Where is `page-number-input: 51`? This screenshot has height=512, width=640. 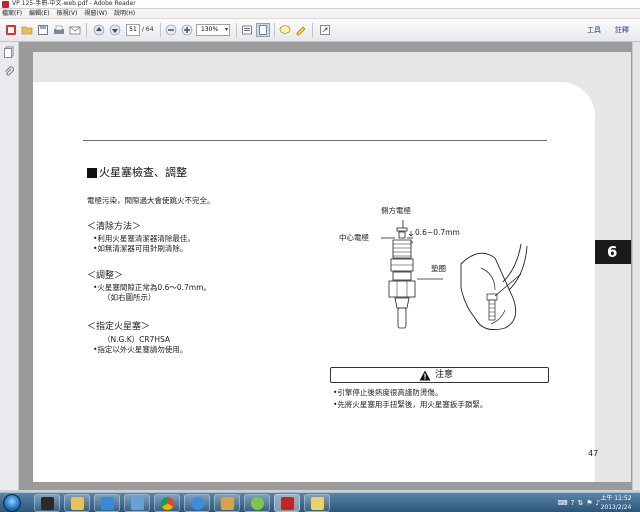 page-number-input: 51 is located at coordinates (133, 30).